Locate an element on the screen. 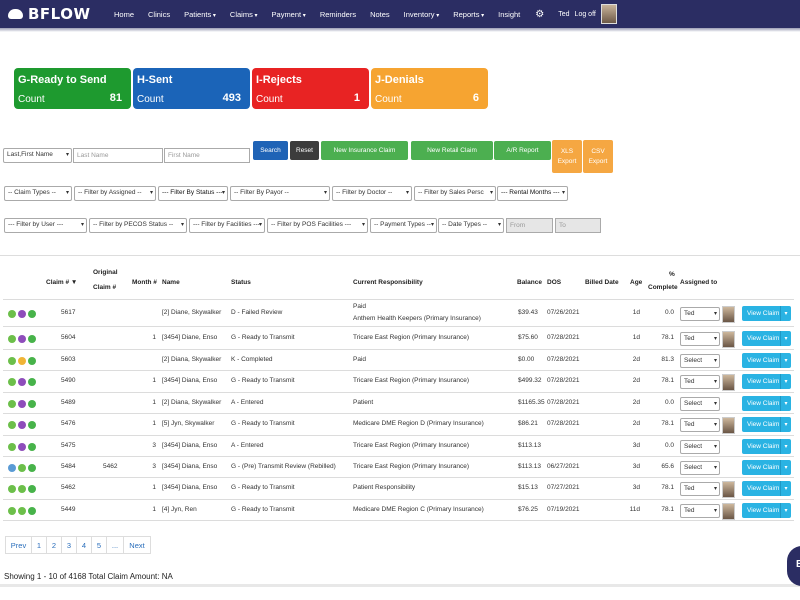 The image size is (800, 600). status-dot-icon is located at coordinates (22, 339).